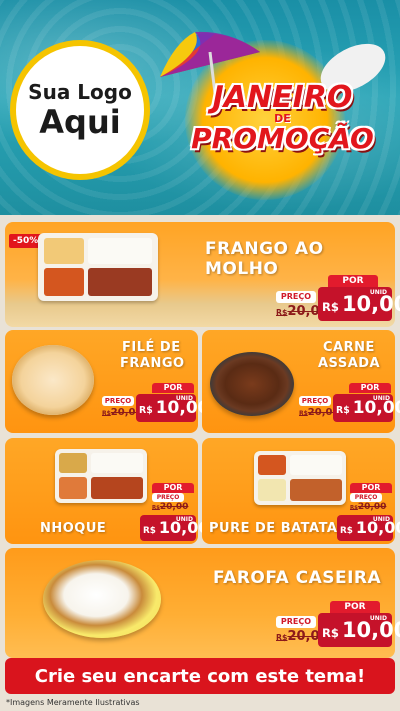  I want to click on promo-title: JANEIRO DE PROMOÇÃO, so click(282, 118).